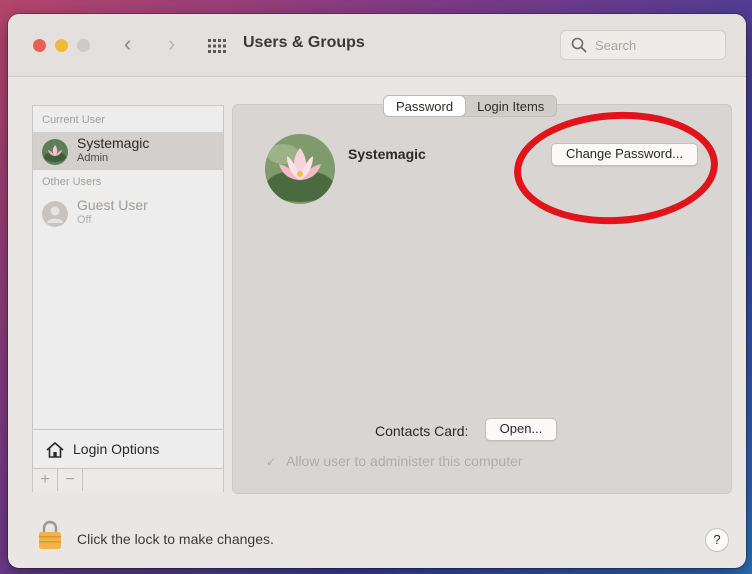  Describe the element at coordinates (127, 44) in the screenshot. I see `back-chevron-icon: ‹` at that location.